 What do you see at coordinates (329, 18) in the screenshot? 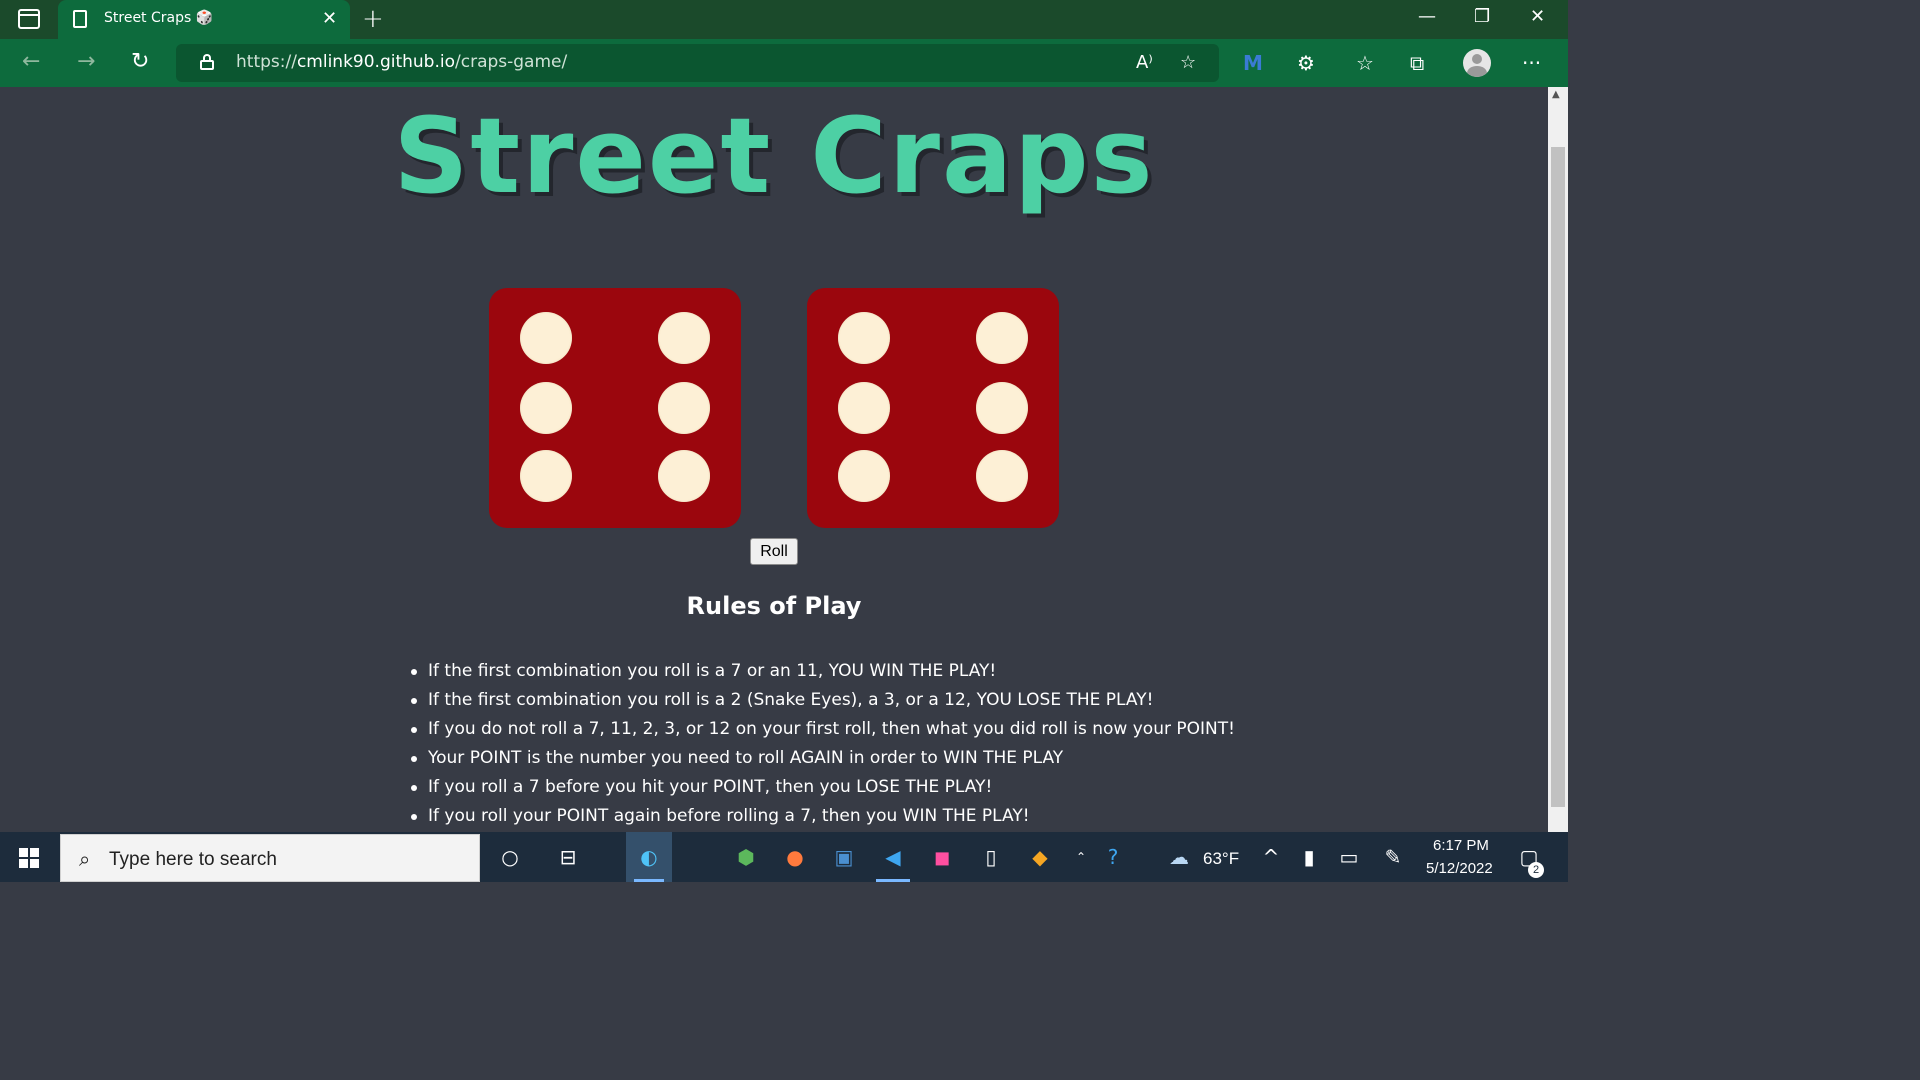
I see `tab-close-icon: ✕` at bounding box center [329, 18].